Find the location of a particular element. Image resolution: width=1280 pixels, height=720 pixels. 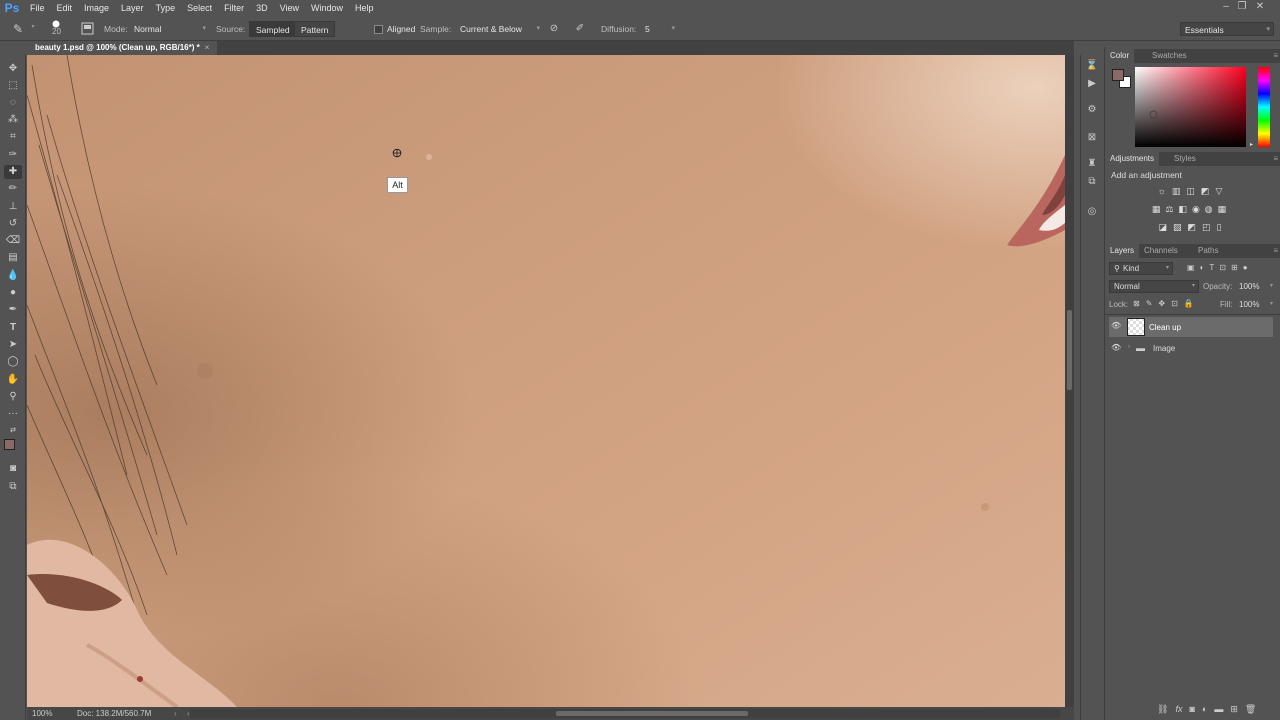

brush-tool-icon: ✏ is located at coordinates (13, 189).